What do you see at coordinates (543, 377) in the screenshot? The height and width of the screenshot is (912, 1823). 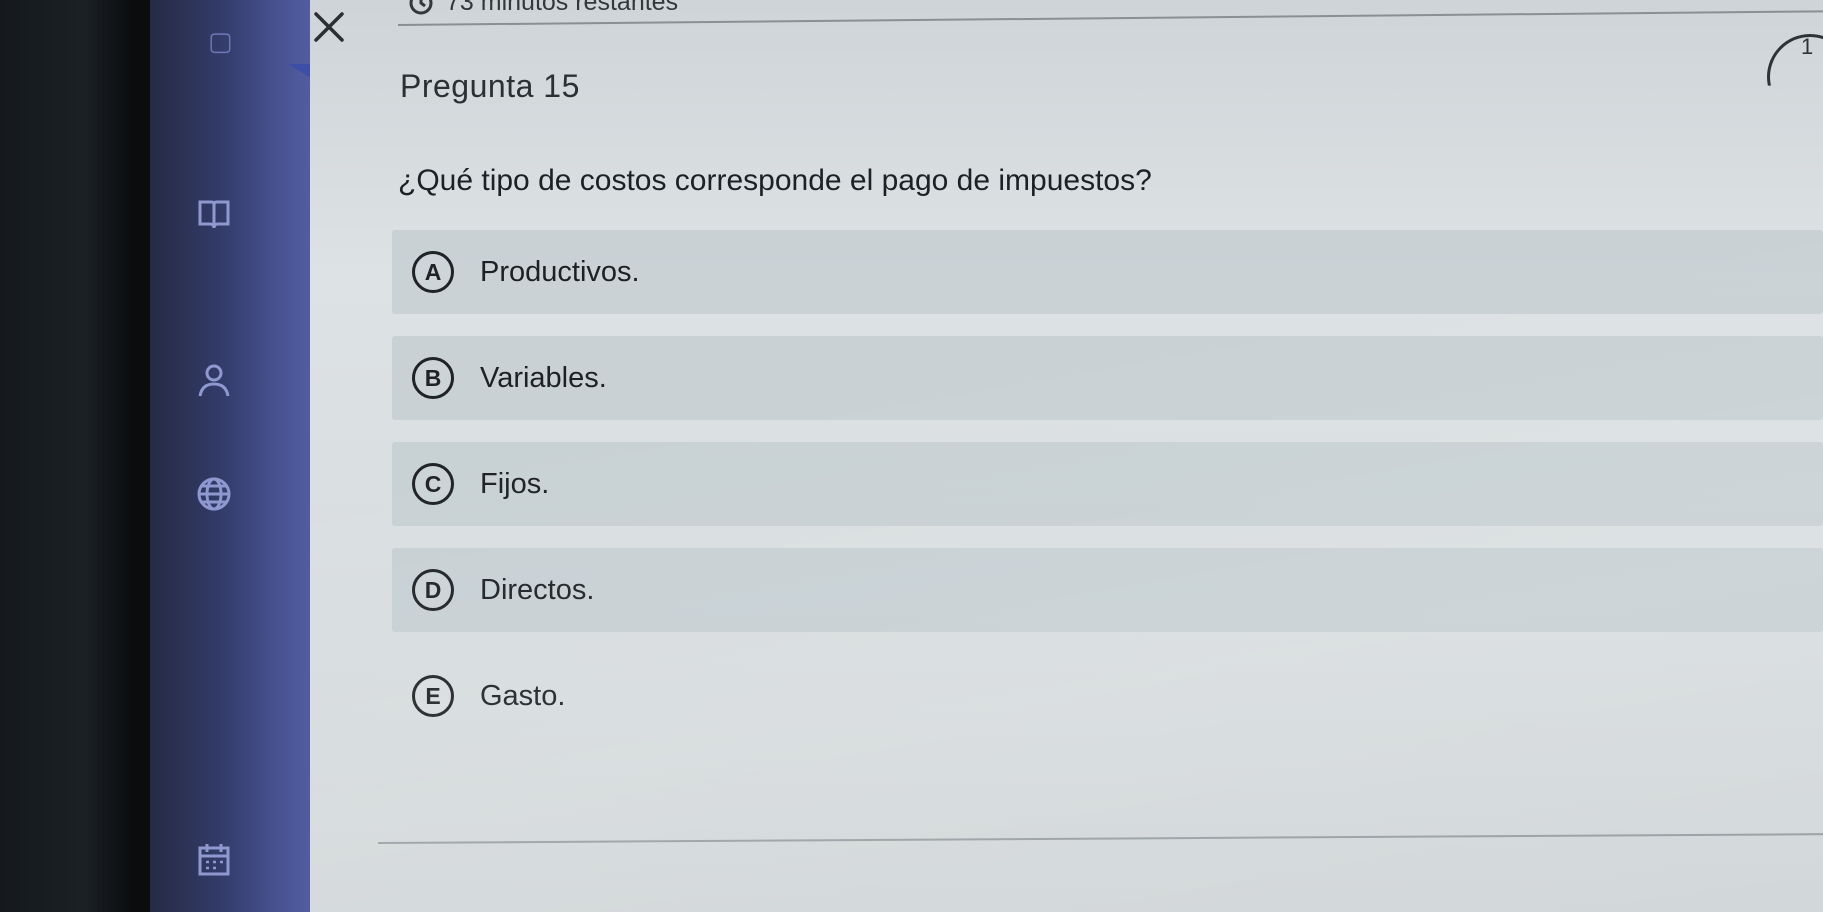 I see `option-label: Variables.` at bounding box center [543, 377].